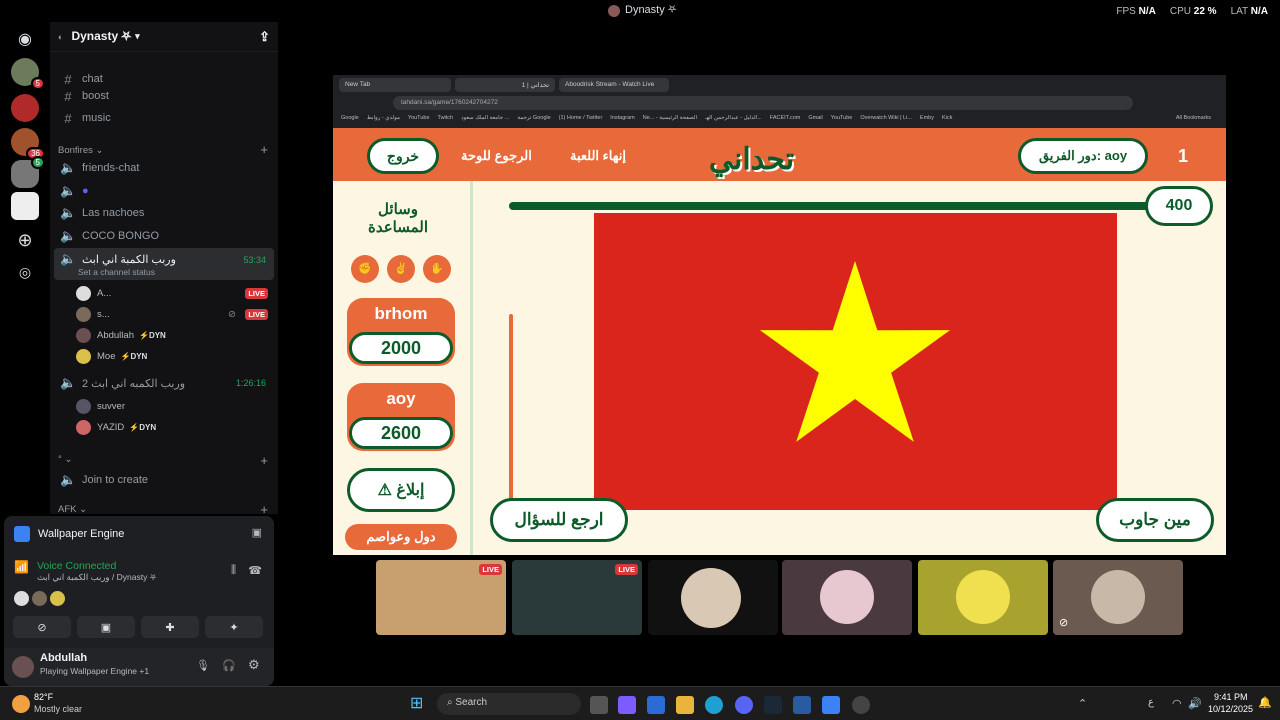 The image size is (1280, 720). What do you see at coordinates (509, 704) in the screenshot?
I see `search-box: ⌕ Search` at bounding box center [509, 704].